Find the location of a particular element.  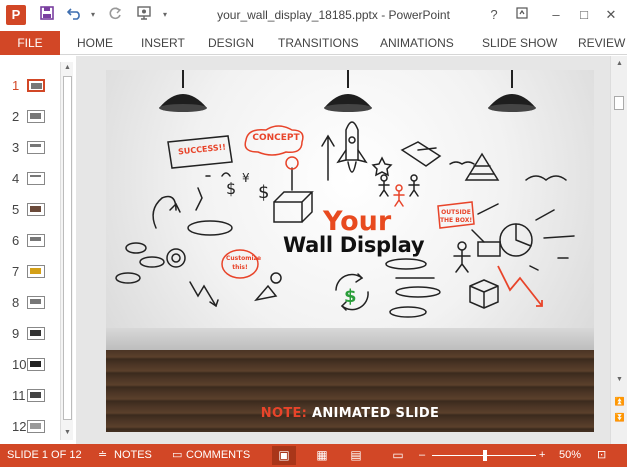

next-slide-icon: ⏬ is located at coordinates (619, 418).